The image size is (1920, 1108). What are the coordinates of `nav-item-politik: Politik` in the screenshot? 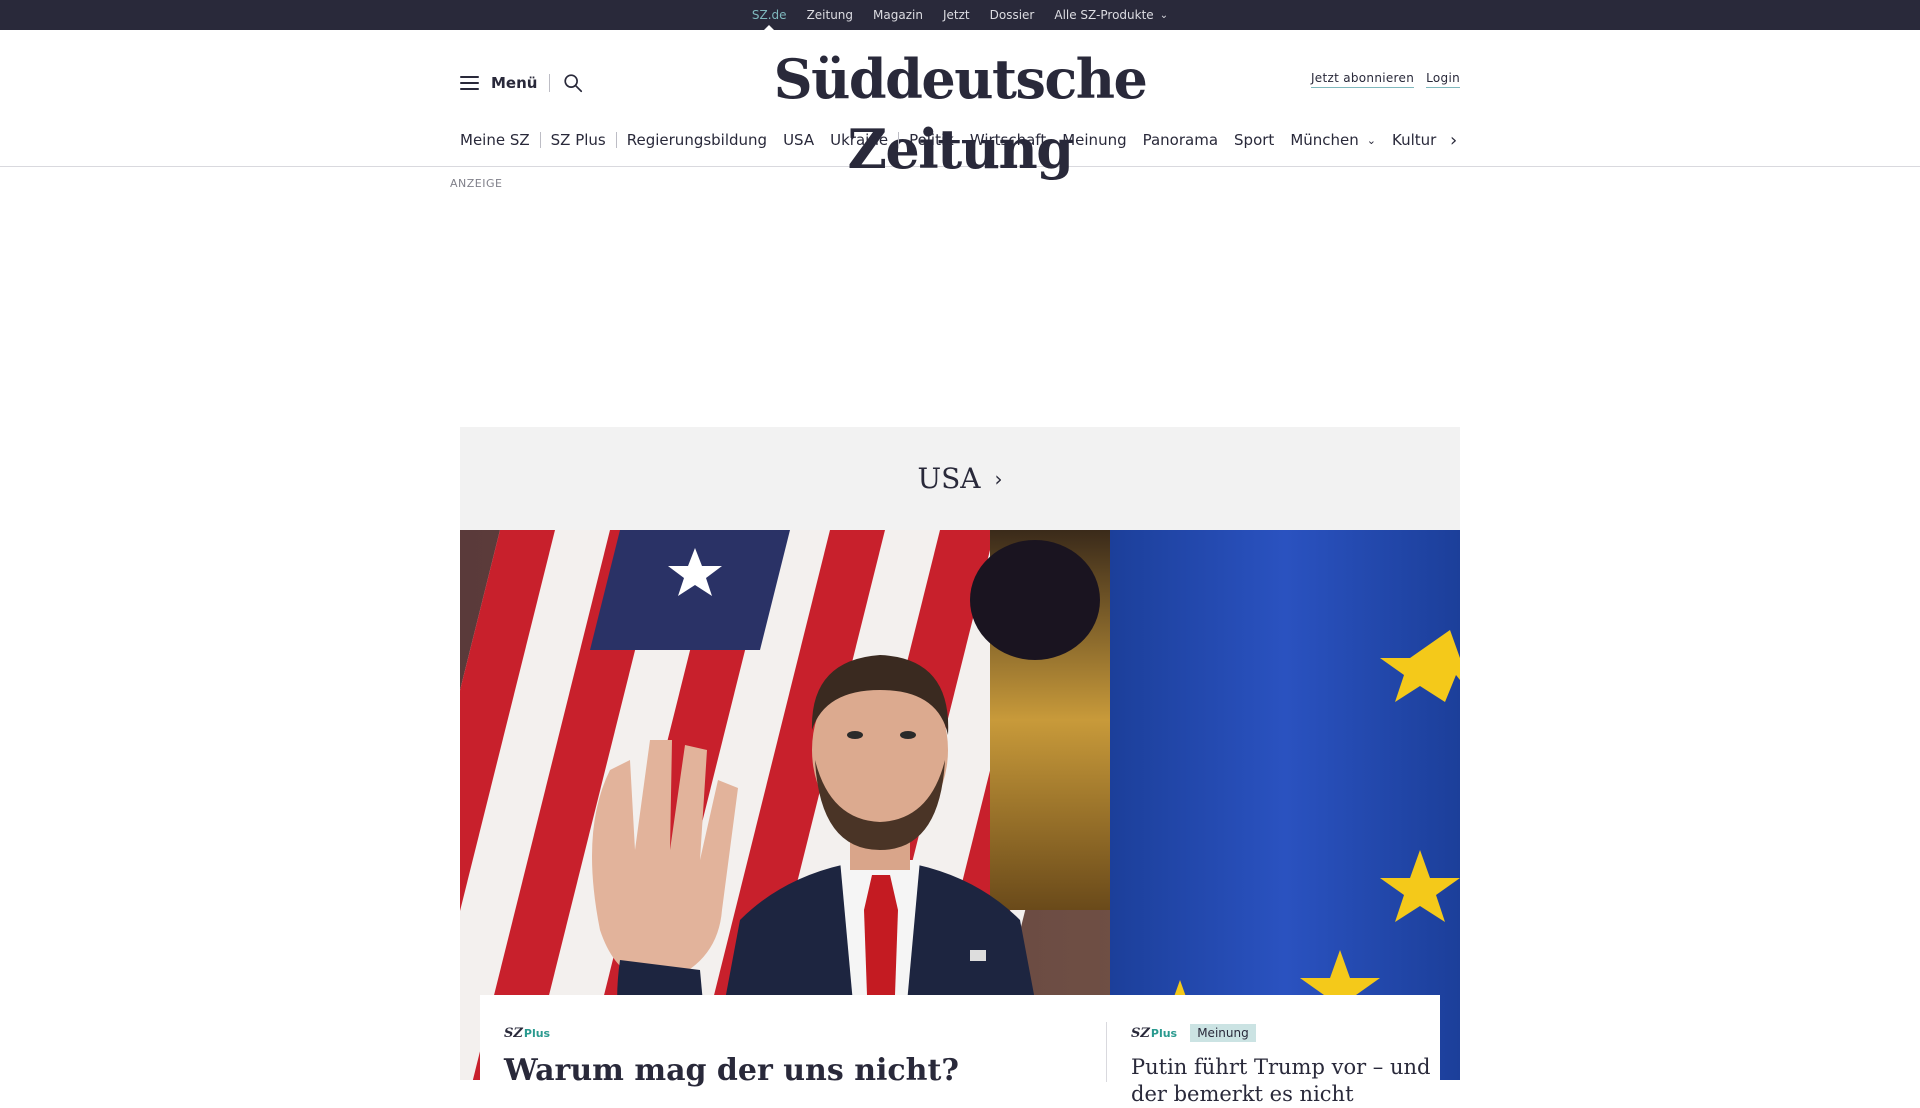 It's located at (931, 140).